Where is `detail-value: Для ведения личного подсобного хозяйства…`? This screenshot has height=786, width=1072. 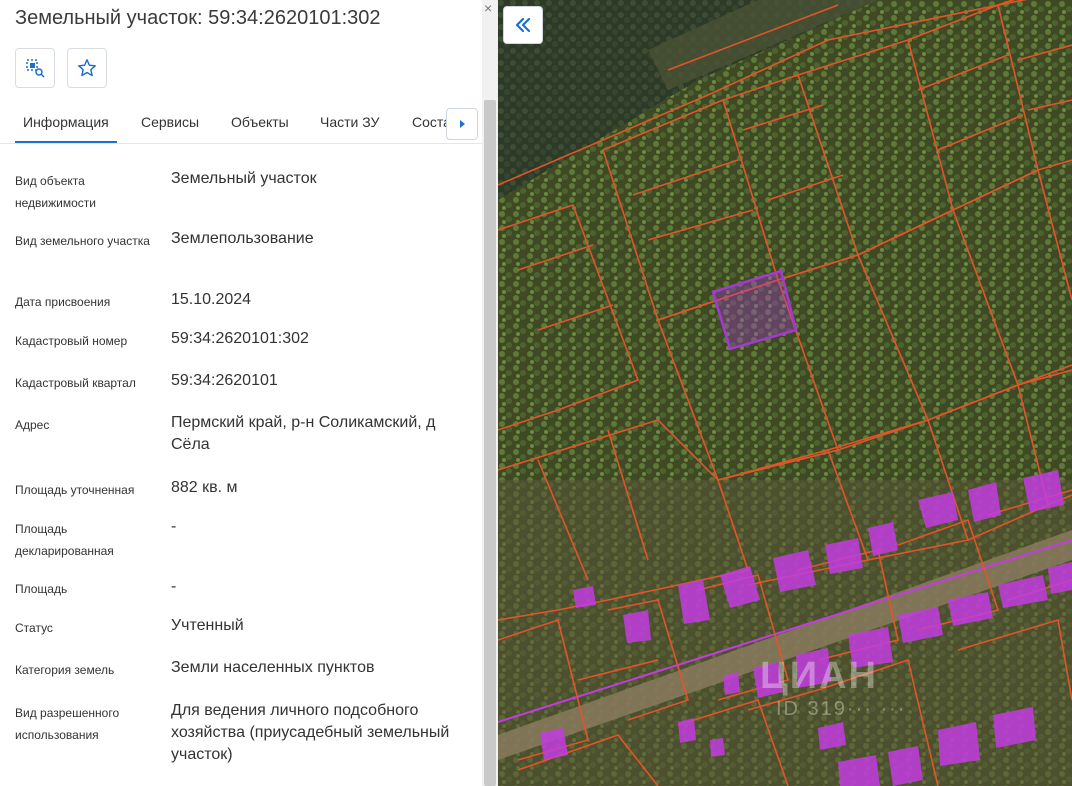 detail-value: Для ведения личного подсобного хозяйства… is located at coordinates (310, 732).